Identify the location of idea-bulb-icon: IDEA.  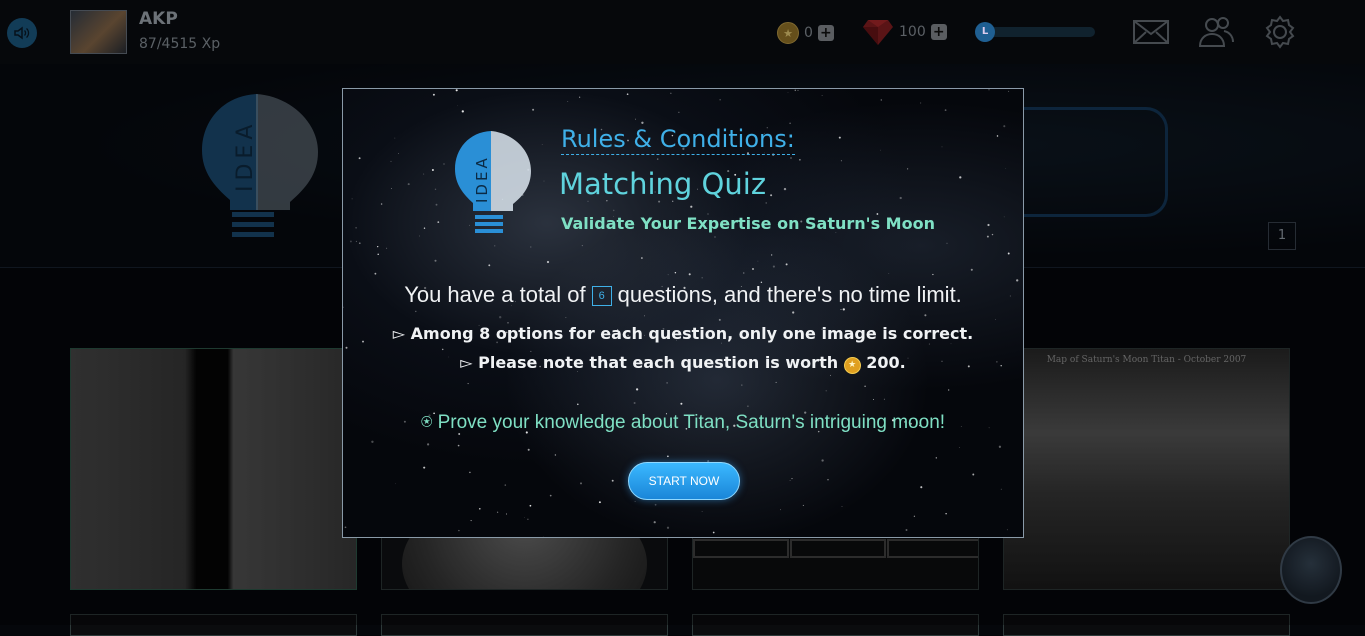
(493, 182).